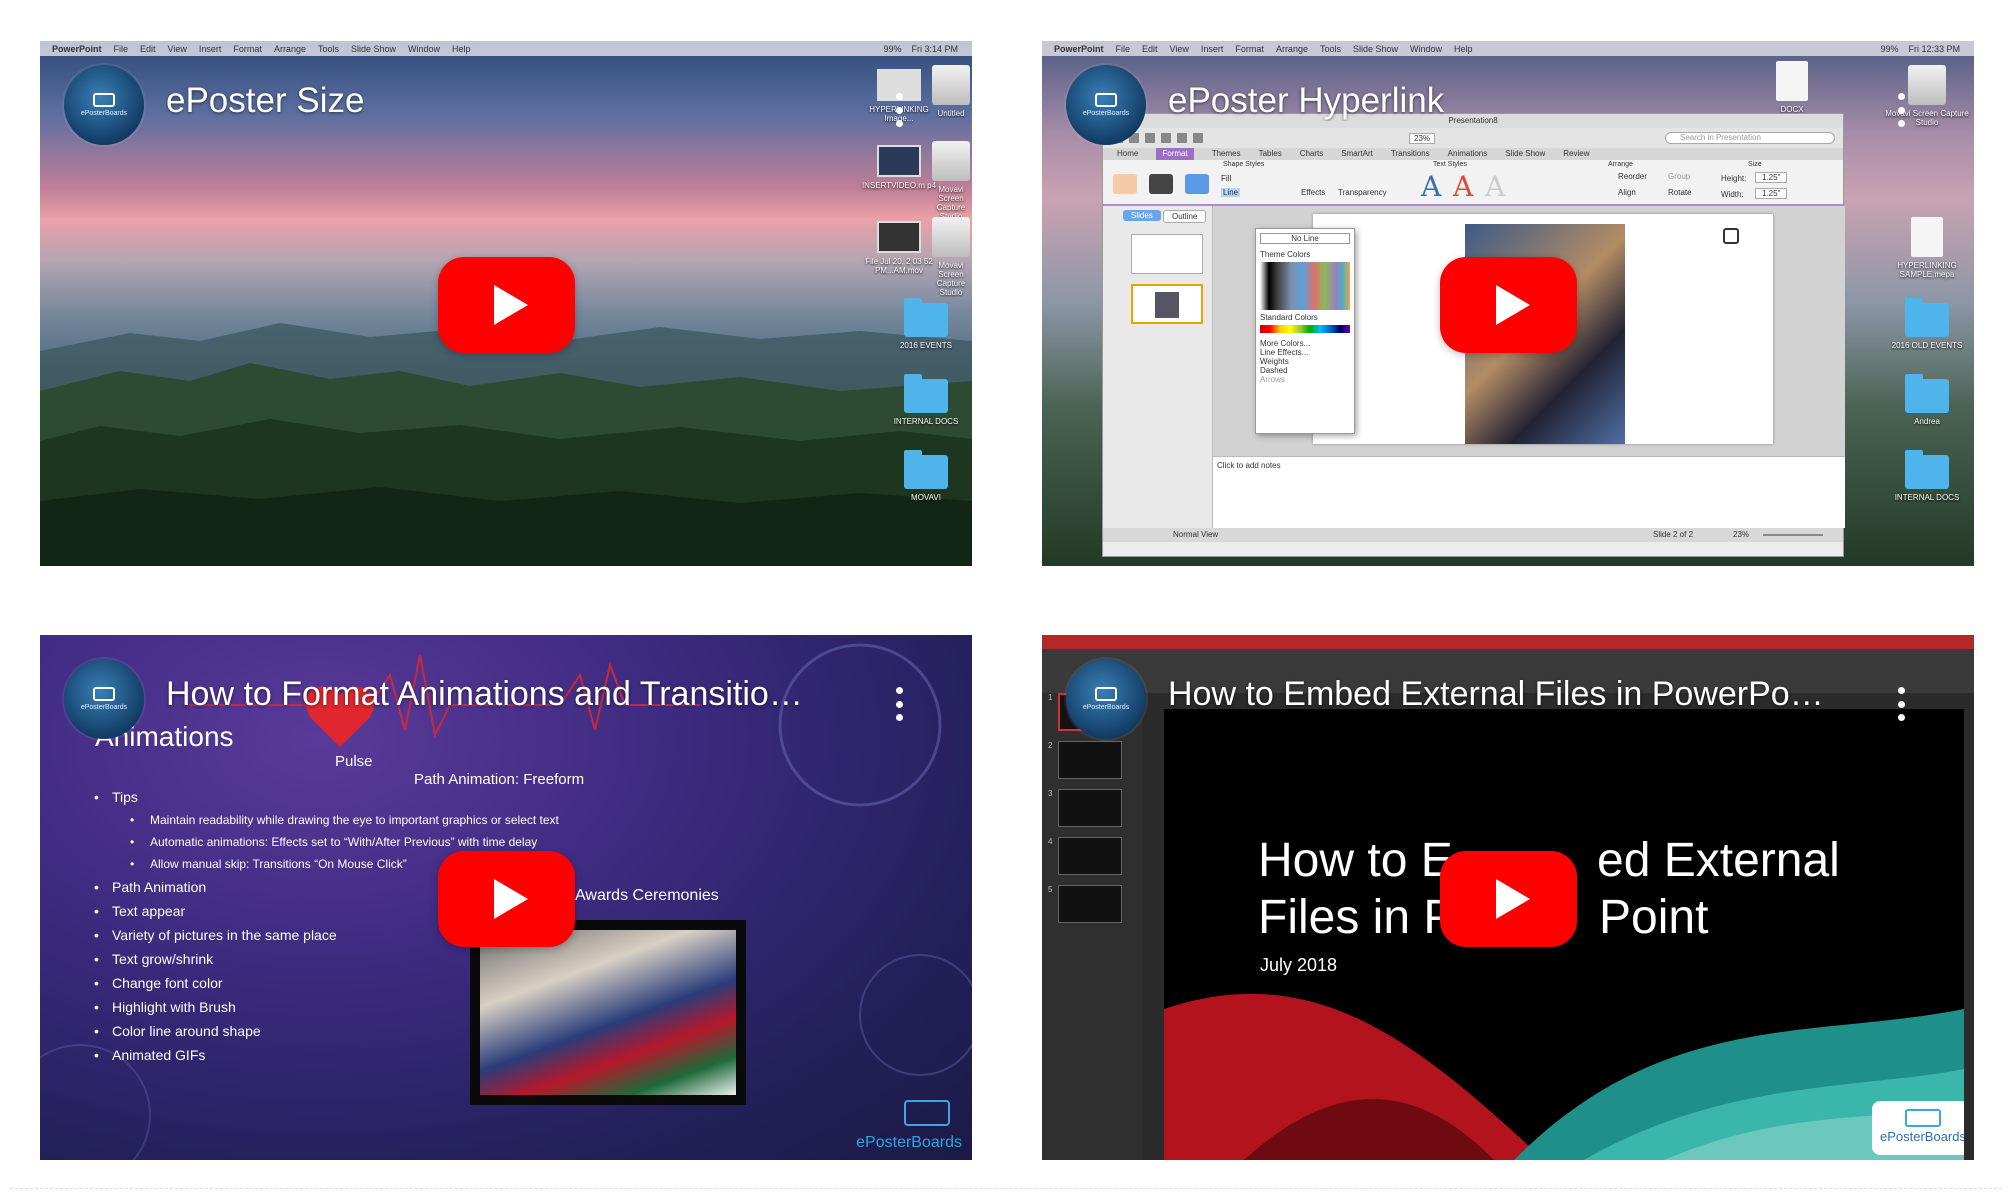 This screenshot has width=2012, height=1192. I want to click on selected-shape, so click(1731, 236).